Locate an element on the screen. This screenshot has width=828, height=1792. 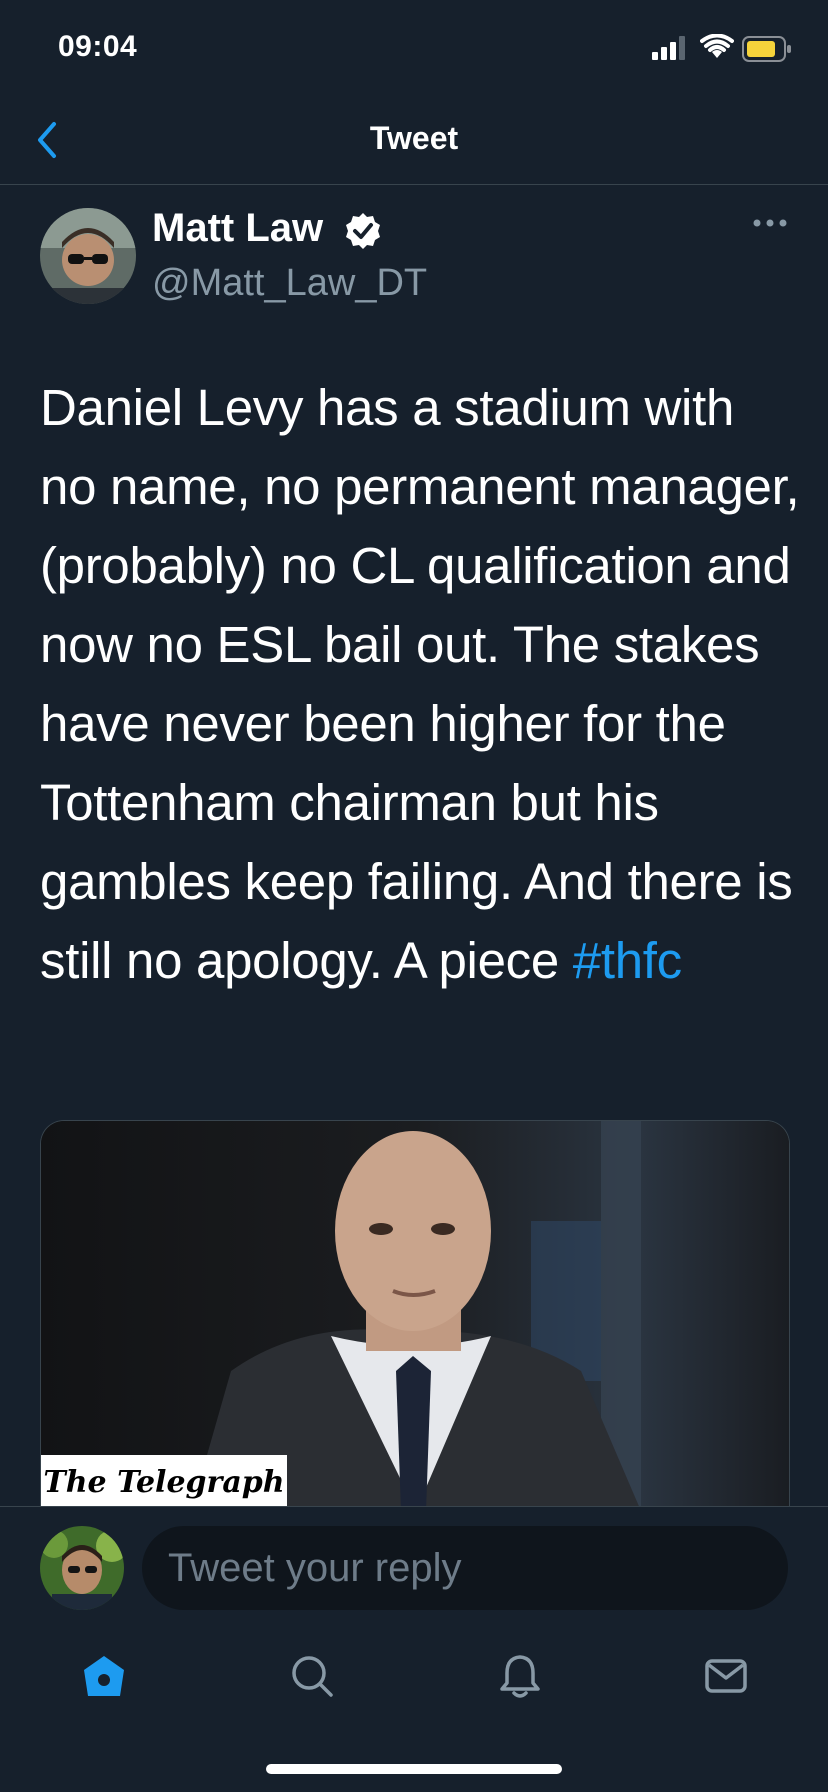
header-divider is located at coordinates (414, 184).